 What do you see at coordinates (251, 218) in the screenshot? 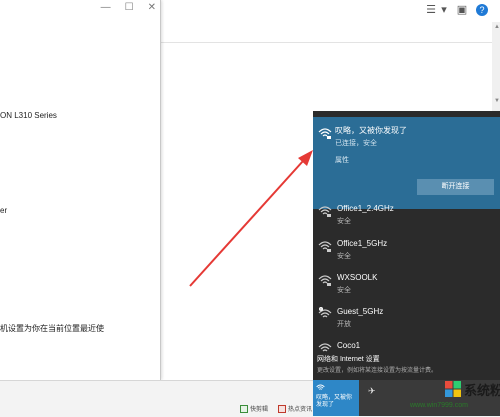
I see `annotation-arrow` at bounding box center [251, 218].